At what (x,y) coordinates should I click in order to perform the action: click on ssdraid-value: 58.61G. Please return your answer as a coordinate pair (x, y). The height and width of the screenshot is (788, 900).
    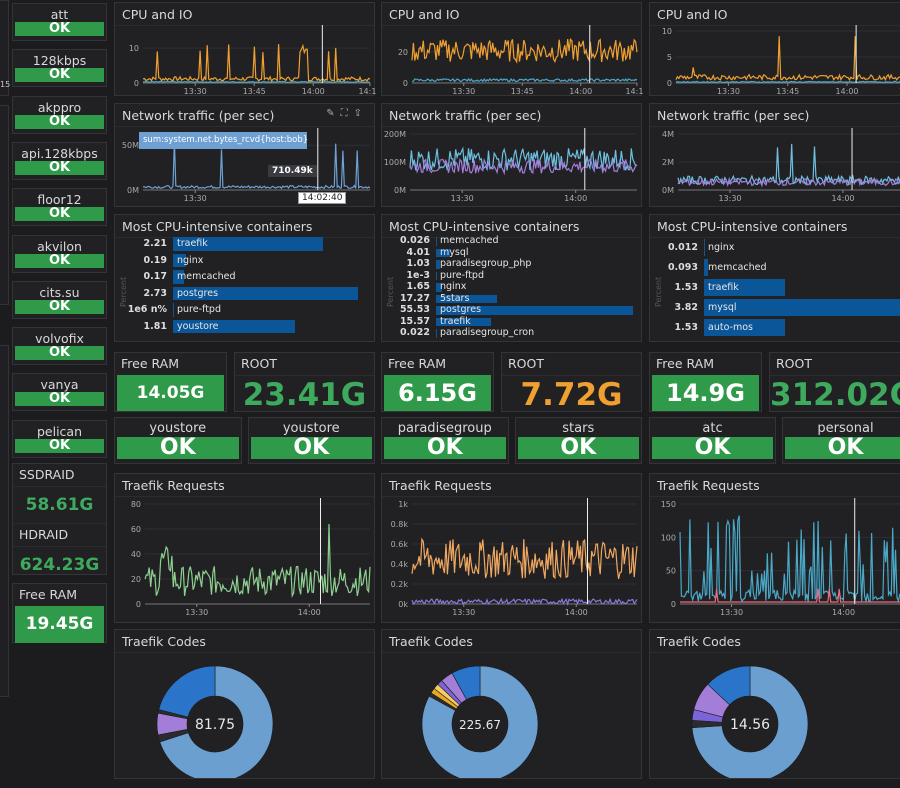
    Looking at the image, I should click on (59, 505).